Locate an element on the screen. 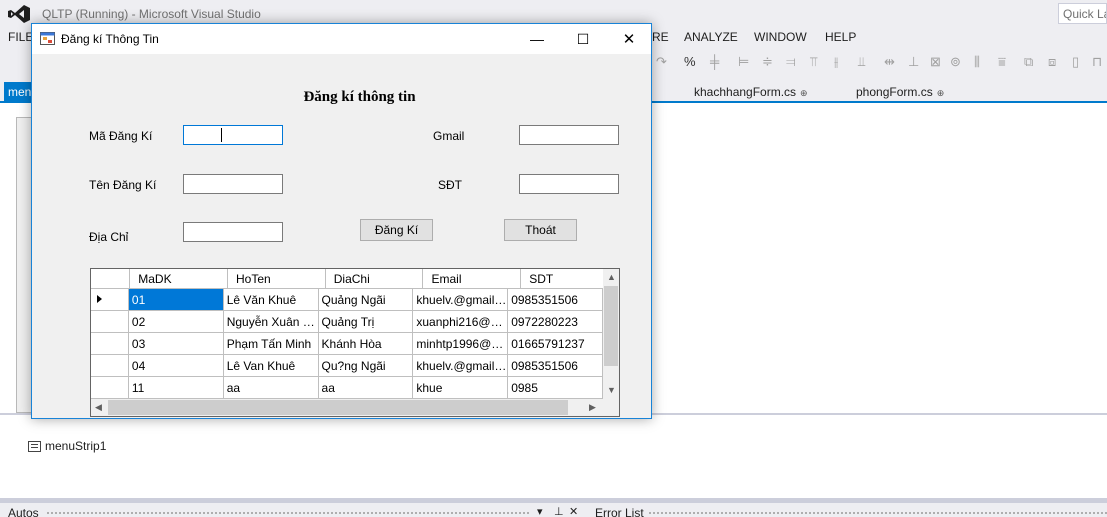 This screenshot has height=517, width=1107. percent-icon: % is located at coordinates (690, 62).